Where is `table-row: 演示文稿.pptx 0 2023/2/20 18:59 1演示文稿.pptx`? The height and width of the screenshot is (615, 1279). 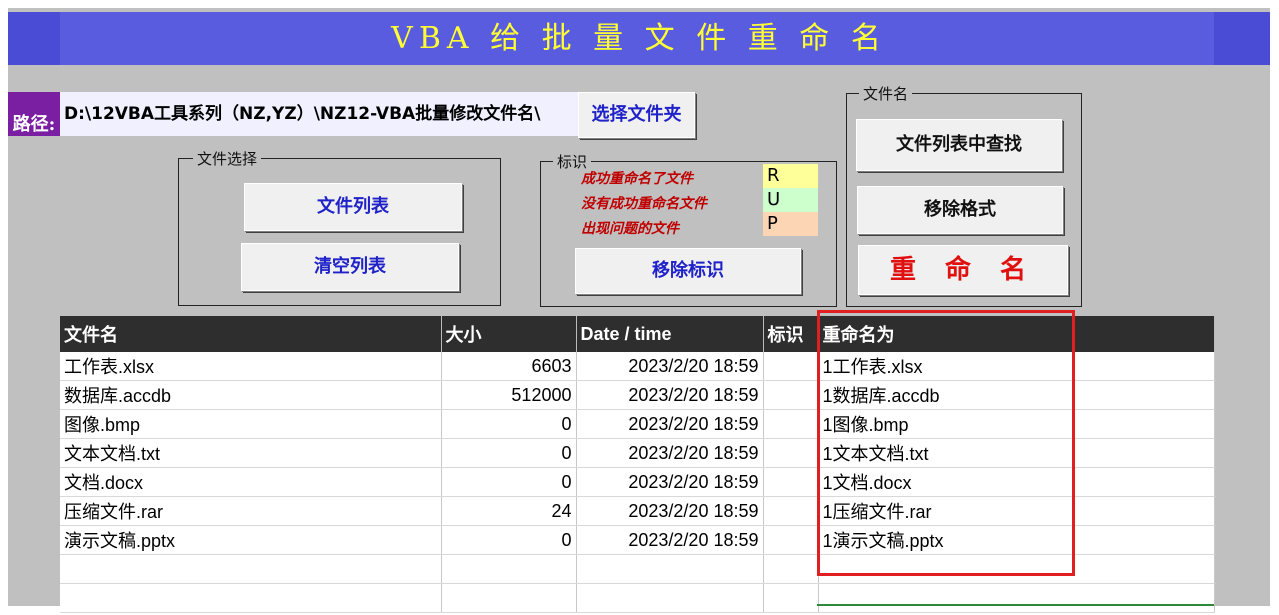 table-row: 演示文稿.pptx 0 2023/2/20 18:59 1演示文稿.pptx is located at coordinates (637, 540).